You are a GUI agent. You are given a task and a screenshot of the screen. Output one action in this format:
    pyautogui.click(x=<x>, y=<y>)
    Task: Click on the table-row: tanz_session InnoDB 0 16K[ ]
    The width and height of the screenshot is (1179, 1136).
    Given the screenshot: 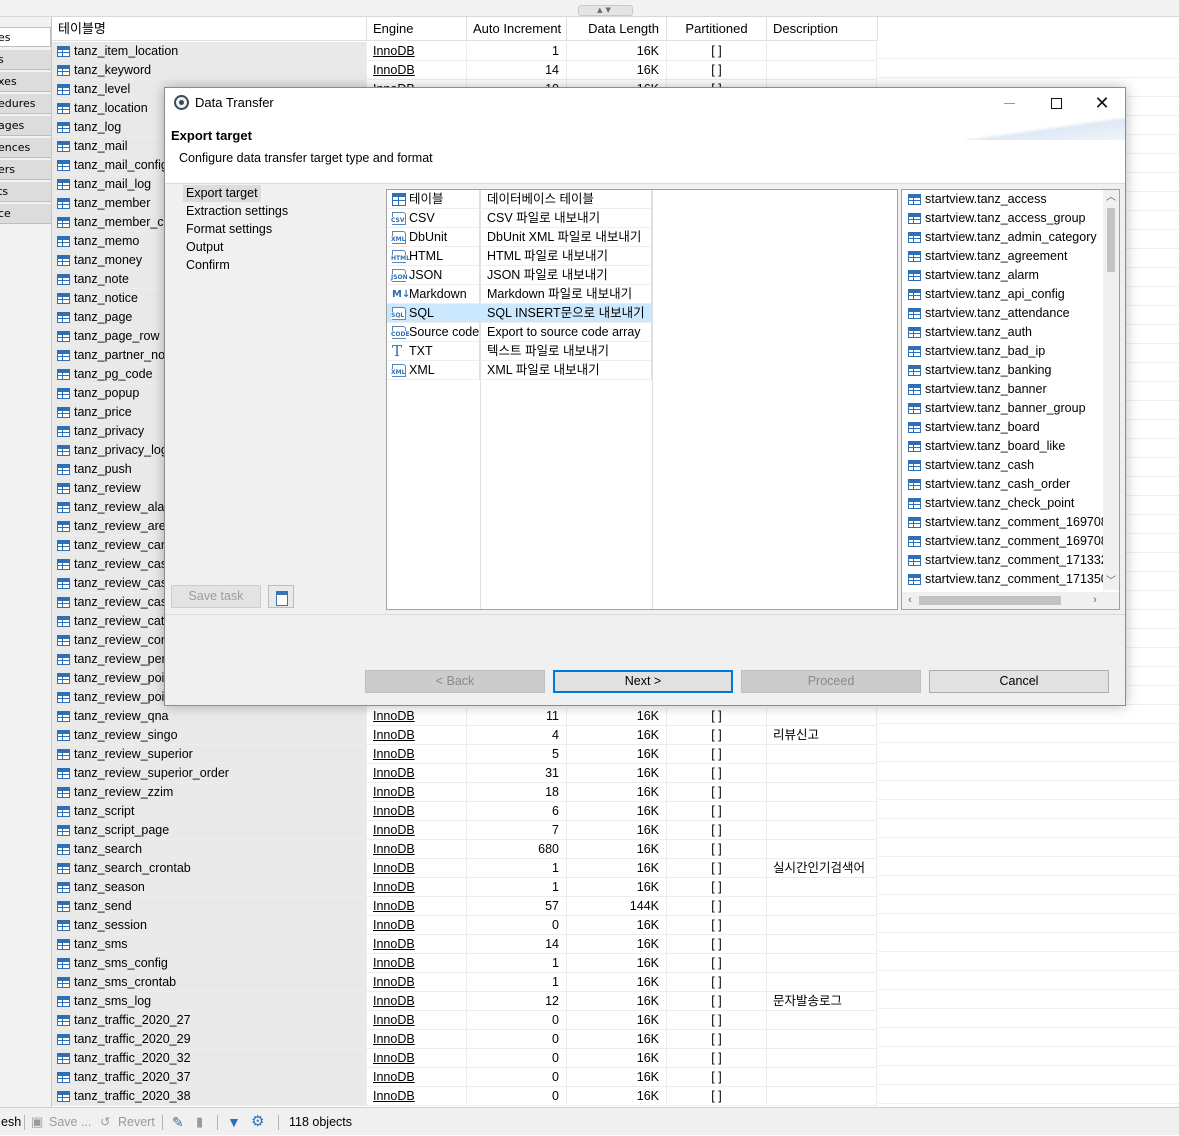 What is the action you would take?
    pyautogui.click(x=465, y=925)
    